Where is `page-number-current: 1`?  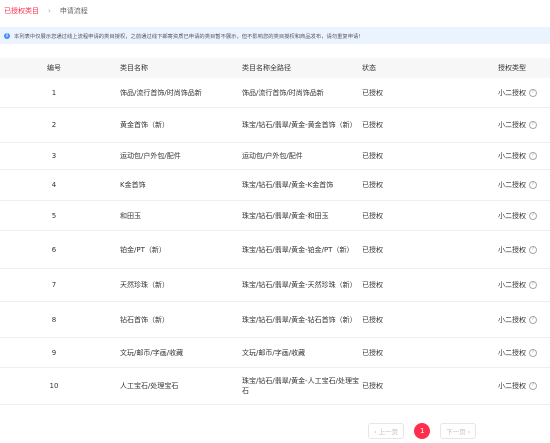 page-number-current: 1 is located at coordinates (422, 431).